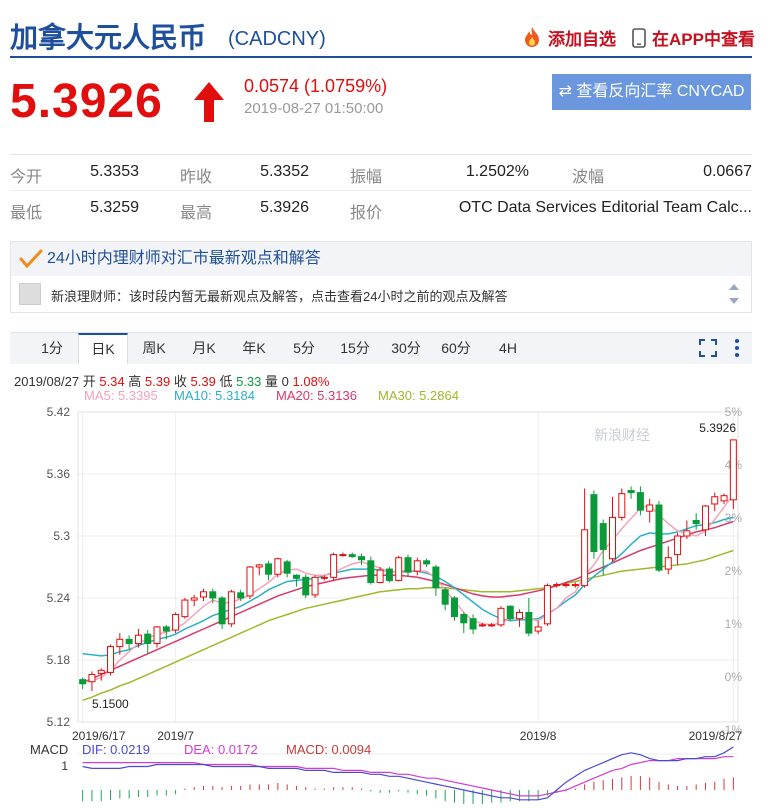 This screenshot has width=773, height=808. I want to click on tab-60min: 60分, so click(456, 348).